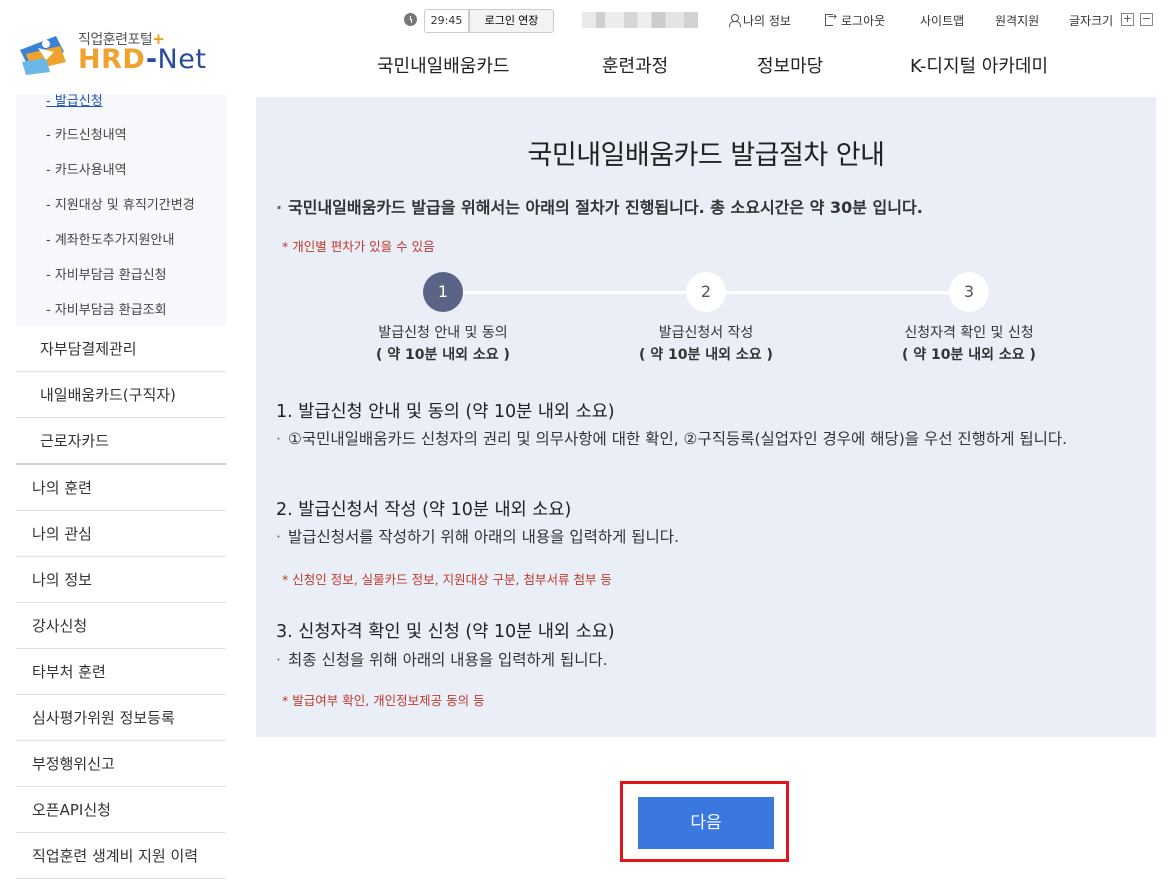  What do you see at coordinates (831, 18) in the screenshot?
I see `logout-icon` at bounding box center [831, 18].